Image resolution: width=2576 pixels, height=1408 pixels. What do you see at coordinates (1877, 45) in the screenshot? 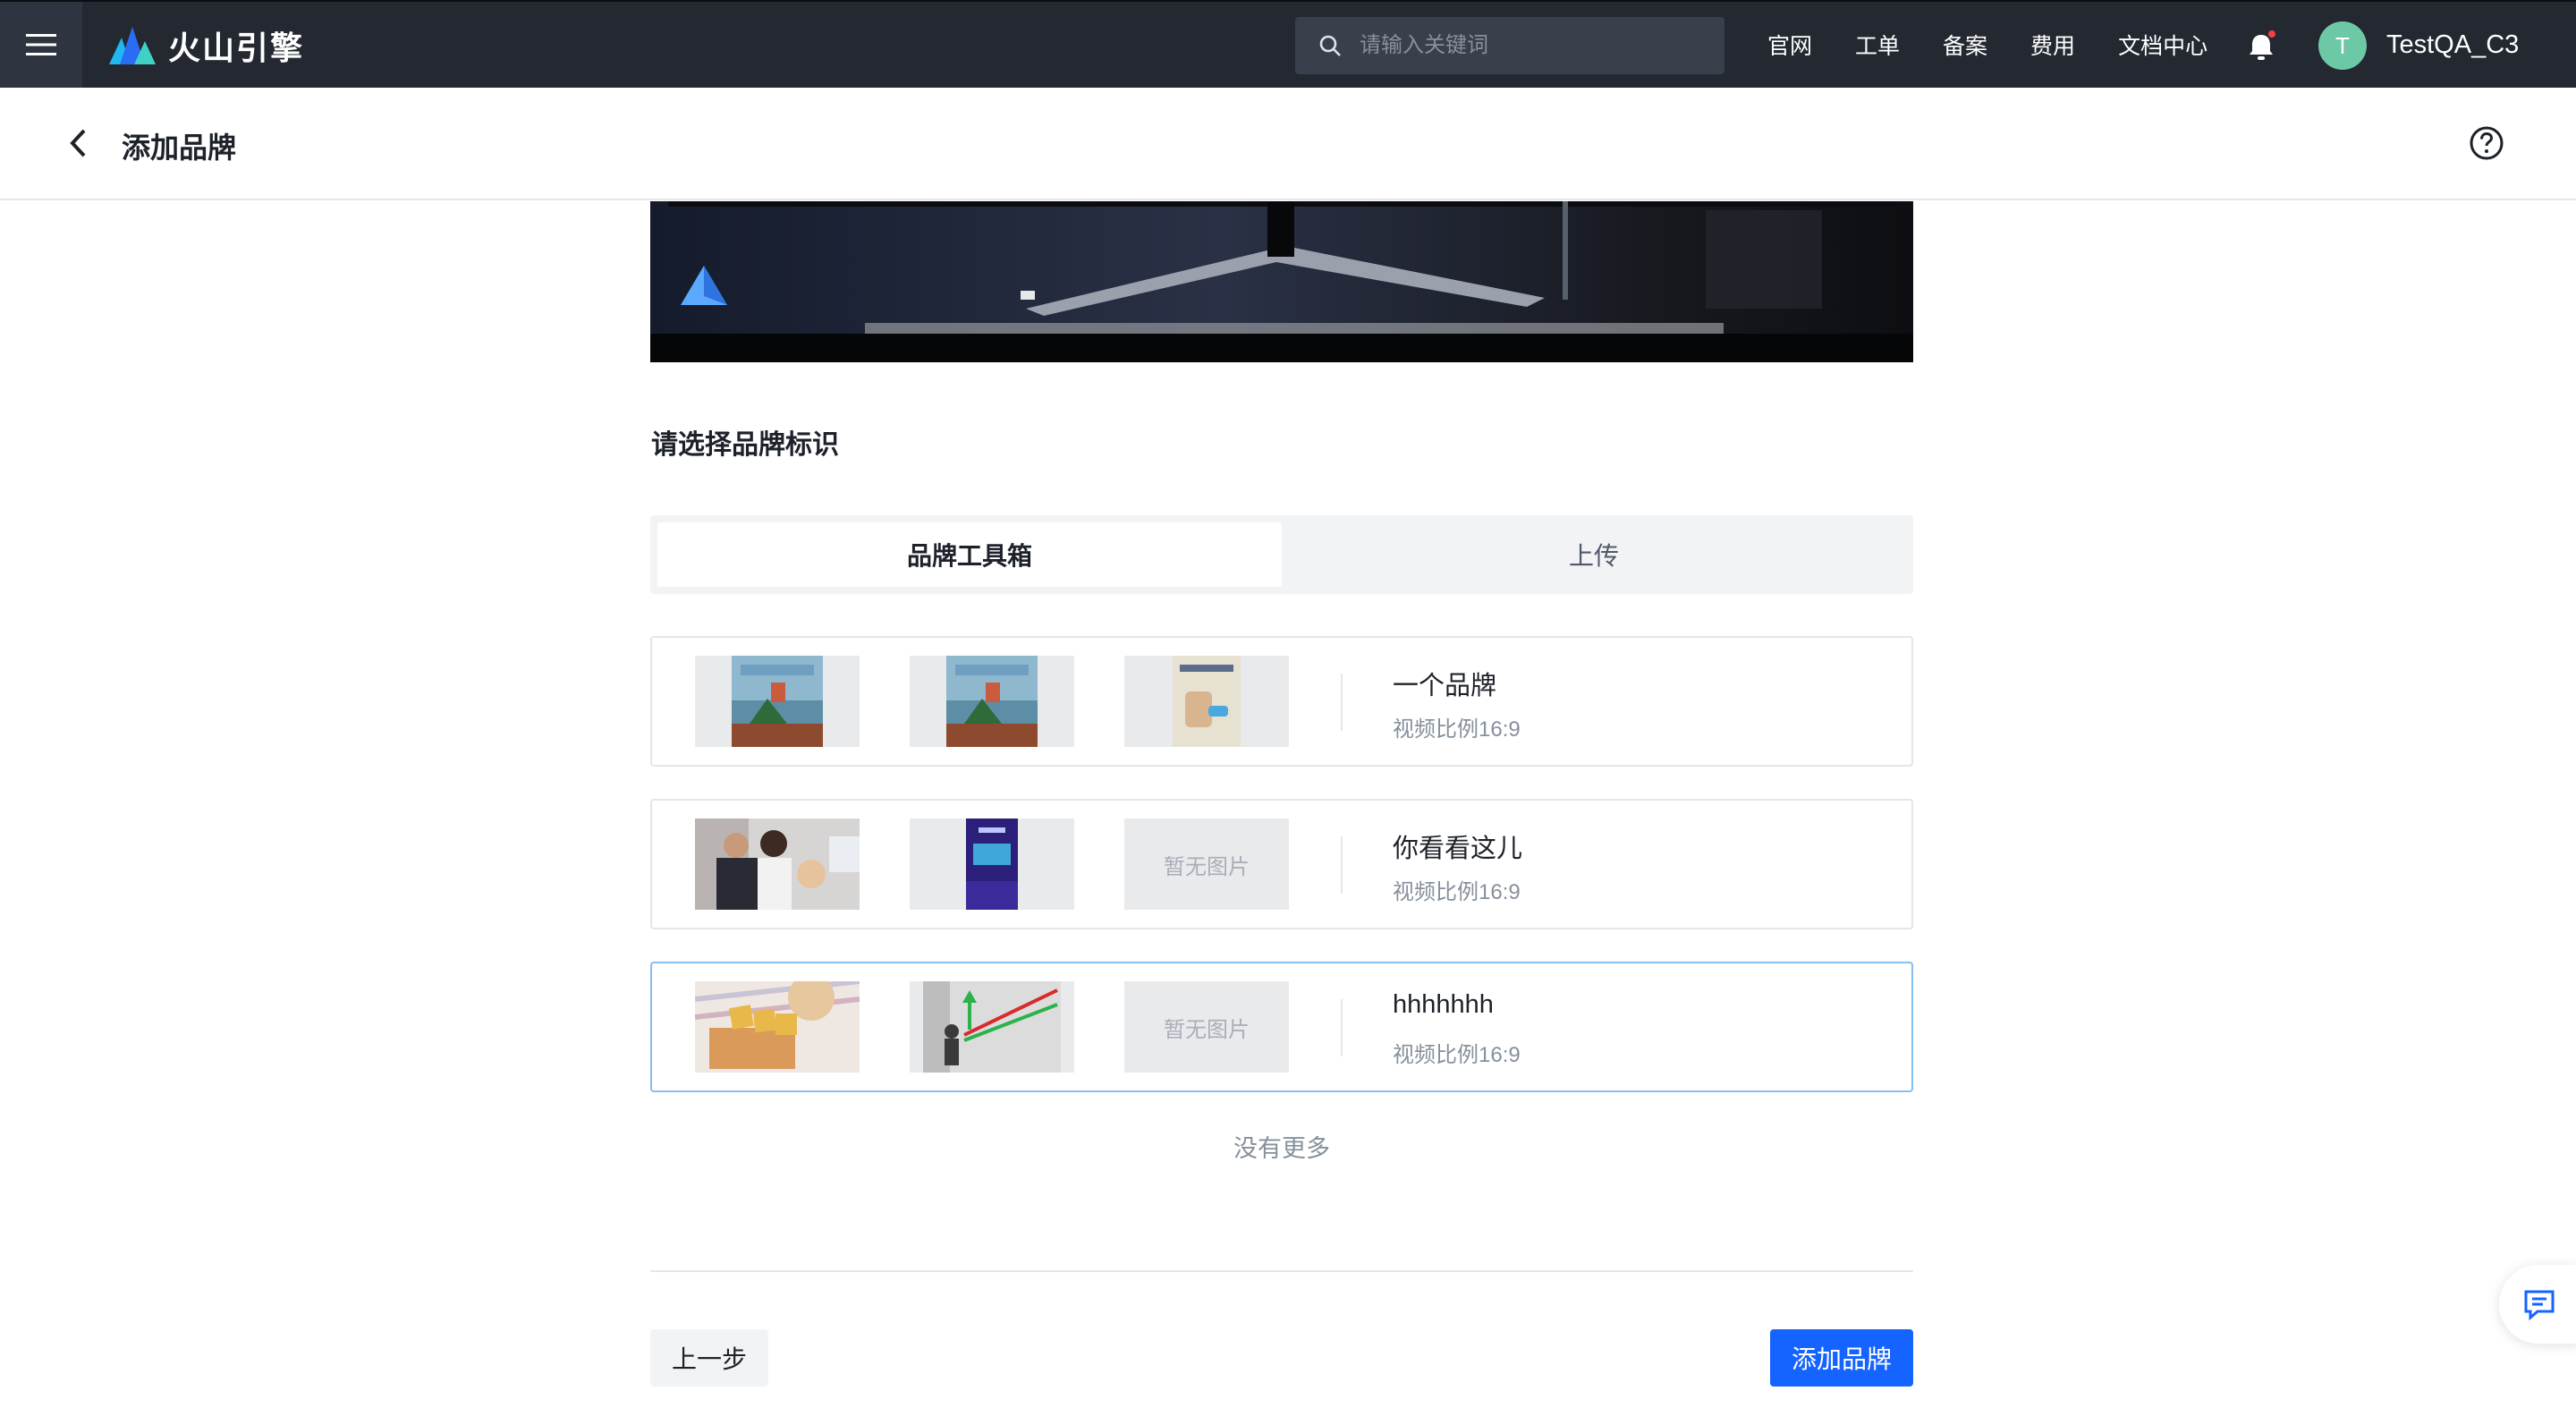
I see `nav-link-tickets: 工单` at bounding box center [1877, 45].